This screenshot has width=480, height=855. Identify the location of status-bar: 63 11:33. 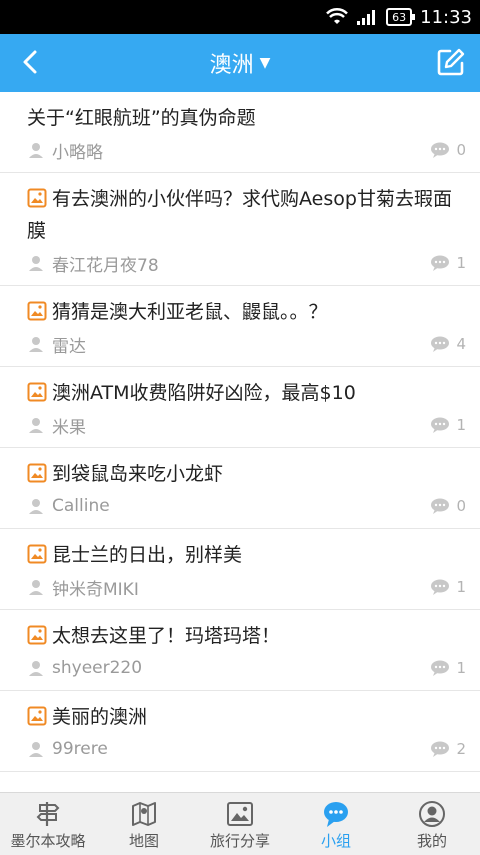
(240, 17).